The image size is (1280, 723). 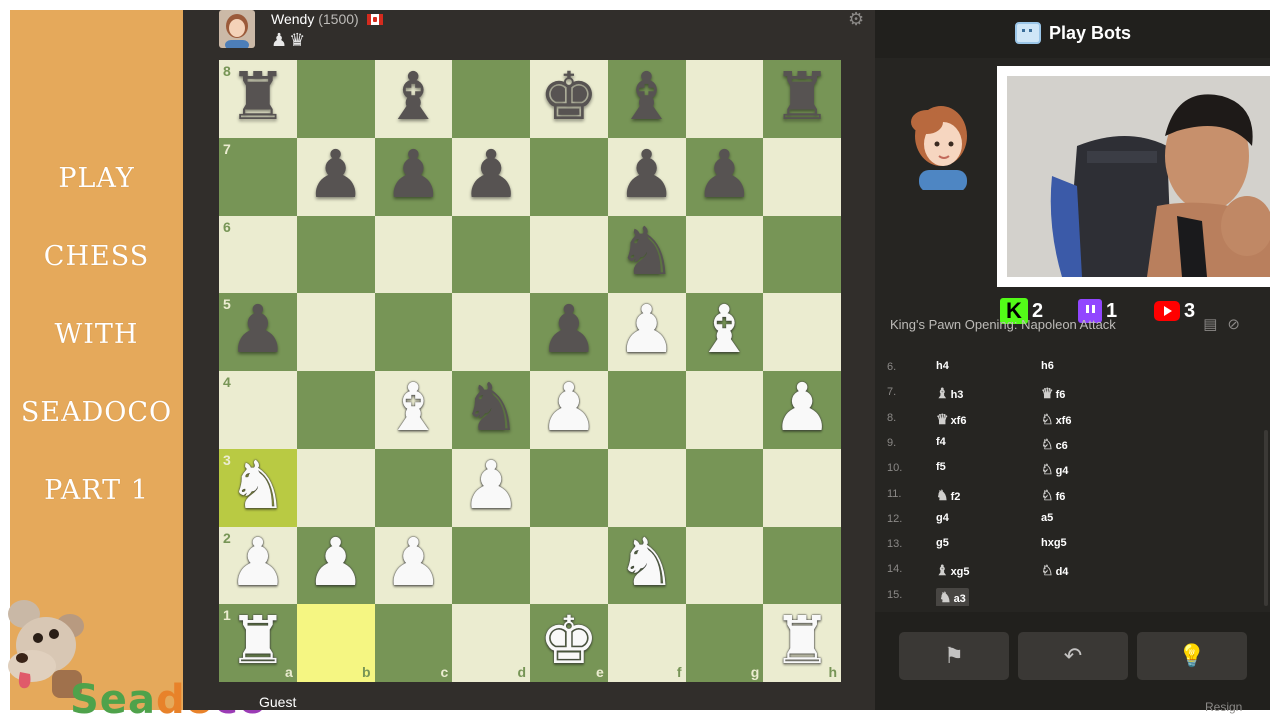 What do you see at coordinates (802, 332) in the screenshot?
I see `square-h5` at bounding box center [802, 332].